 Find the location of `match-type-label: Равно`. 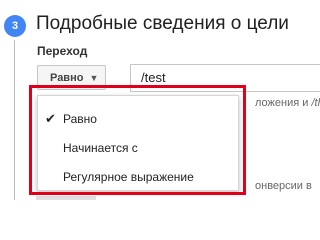

match-type-label: Равно is located at coordinates (67, 77).